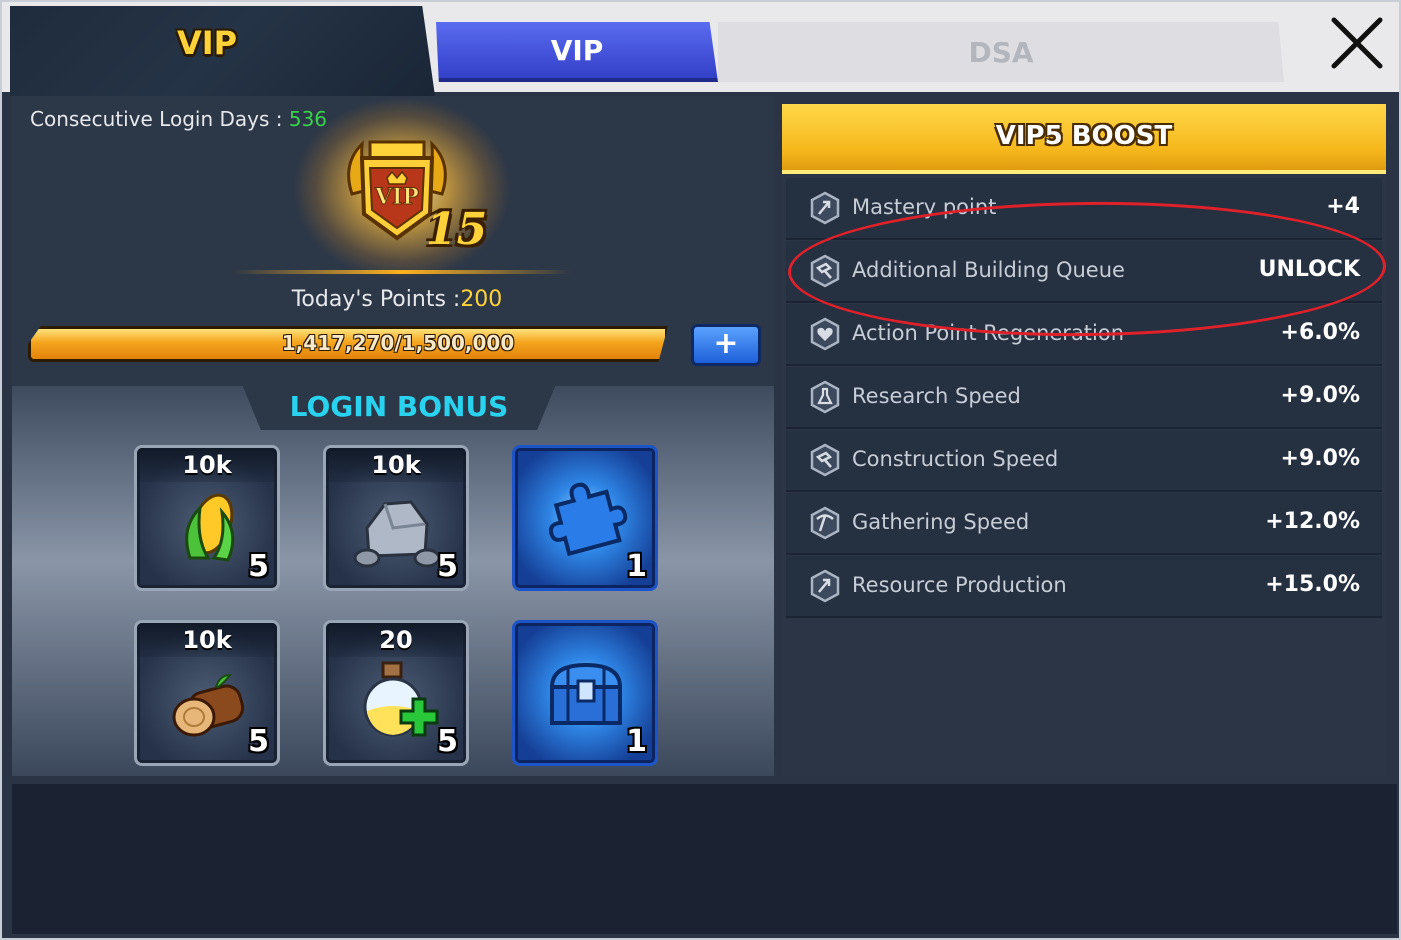 The height and width of the screenshot is (940, 1401). What do you see at coordinates (1084, 461) in the screenshot?
I see `boost-row-construction-speed: Construction Speed +9.0%` at bounding box center [1084, 461].